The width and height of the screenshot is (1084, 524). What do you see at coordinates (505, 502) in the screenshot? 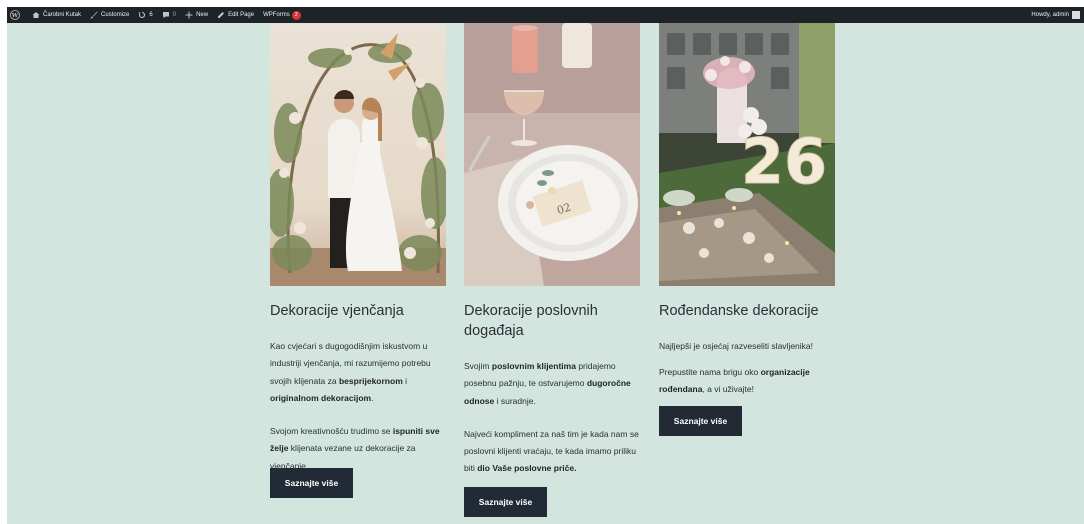
I see `learn-more-button-business: Saznajte više` at bounding box center [505, 502].